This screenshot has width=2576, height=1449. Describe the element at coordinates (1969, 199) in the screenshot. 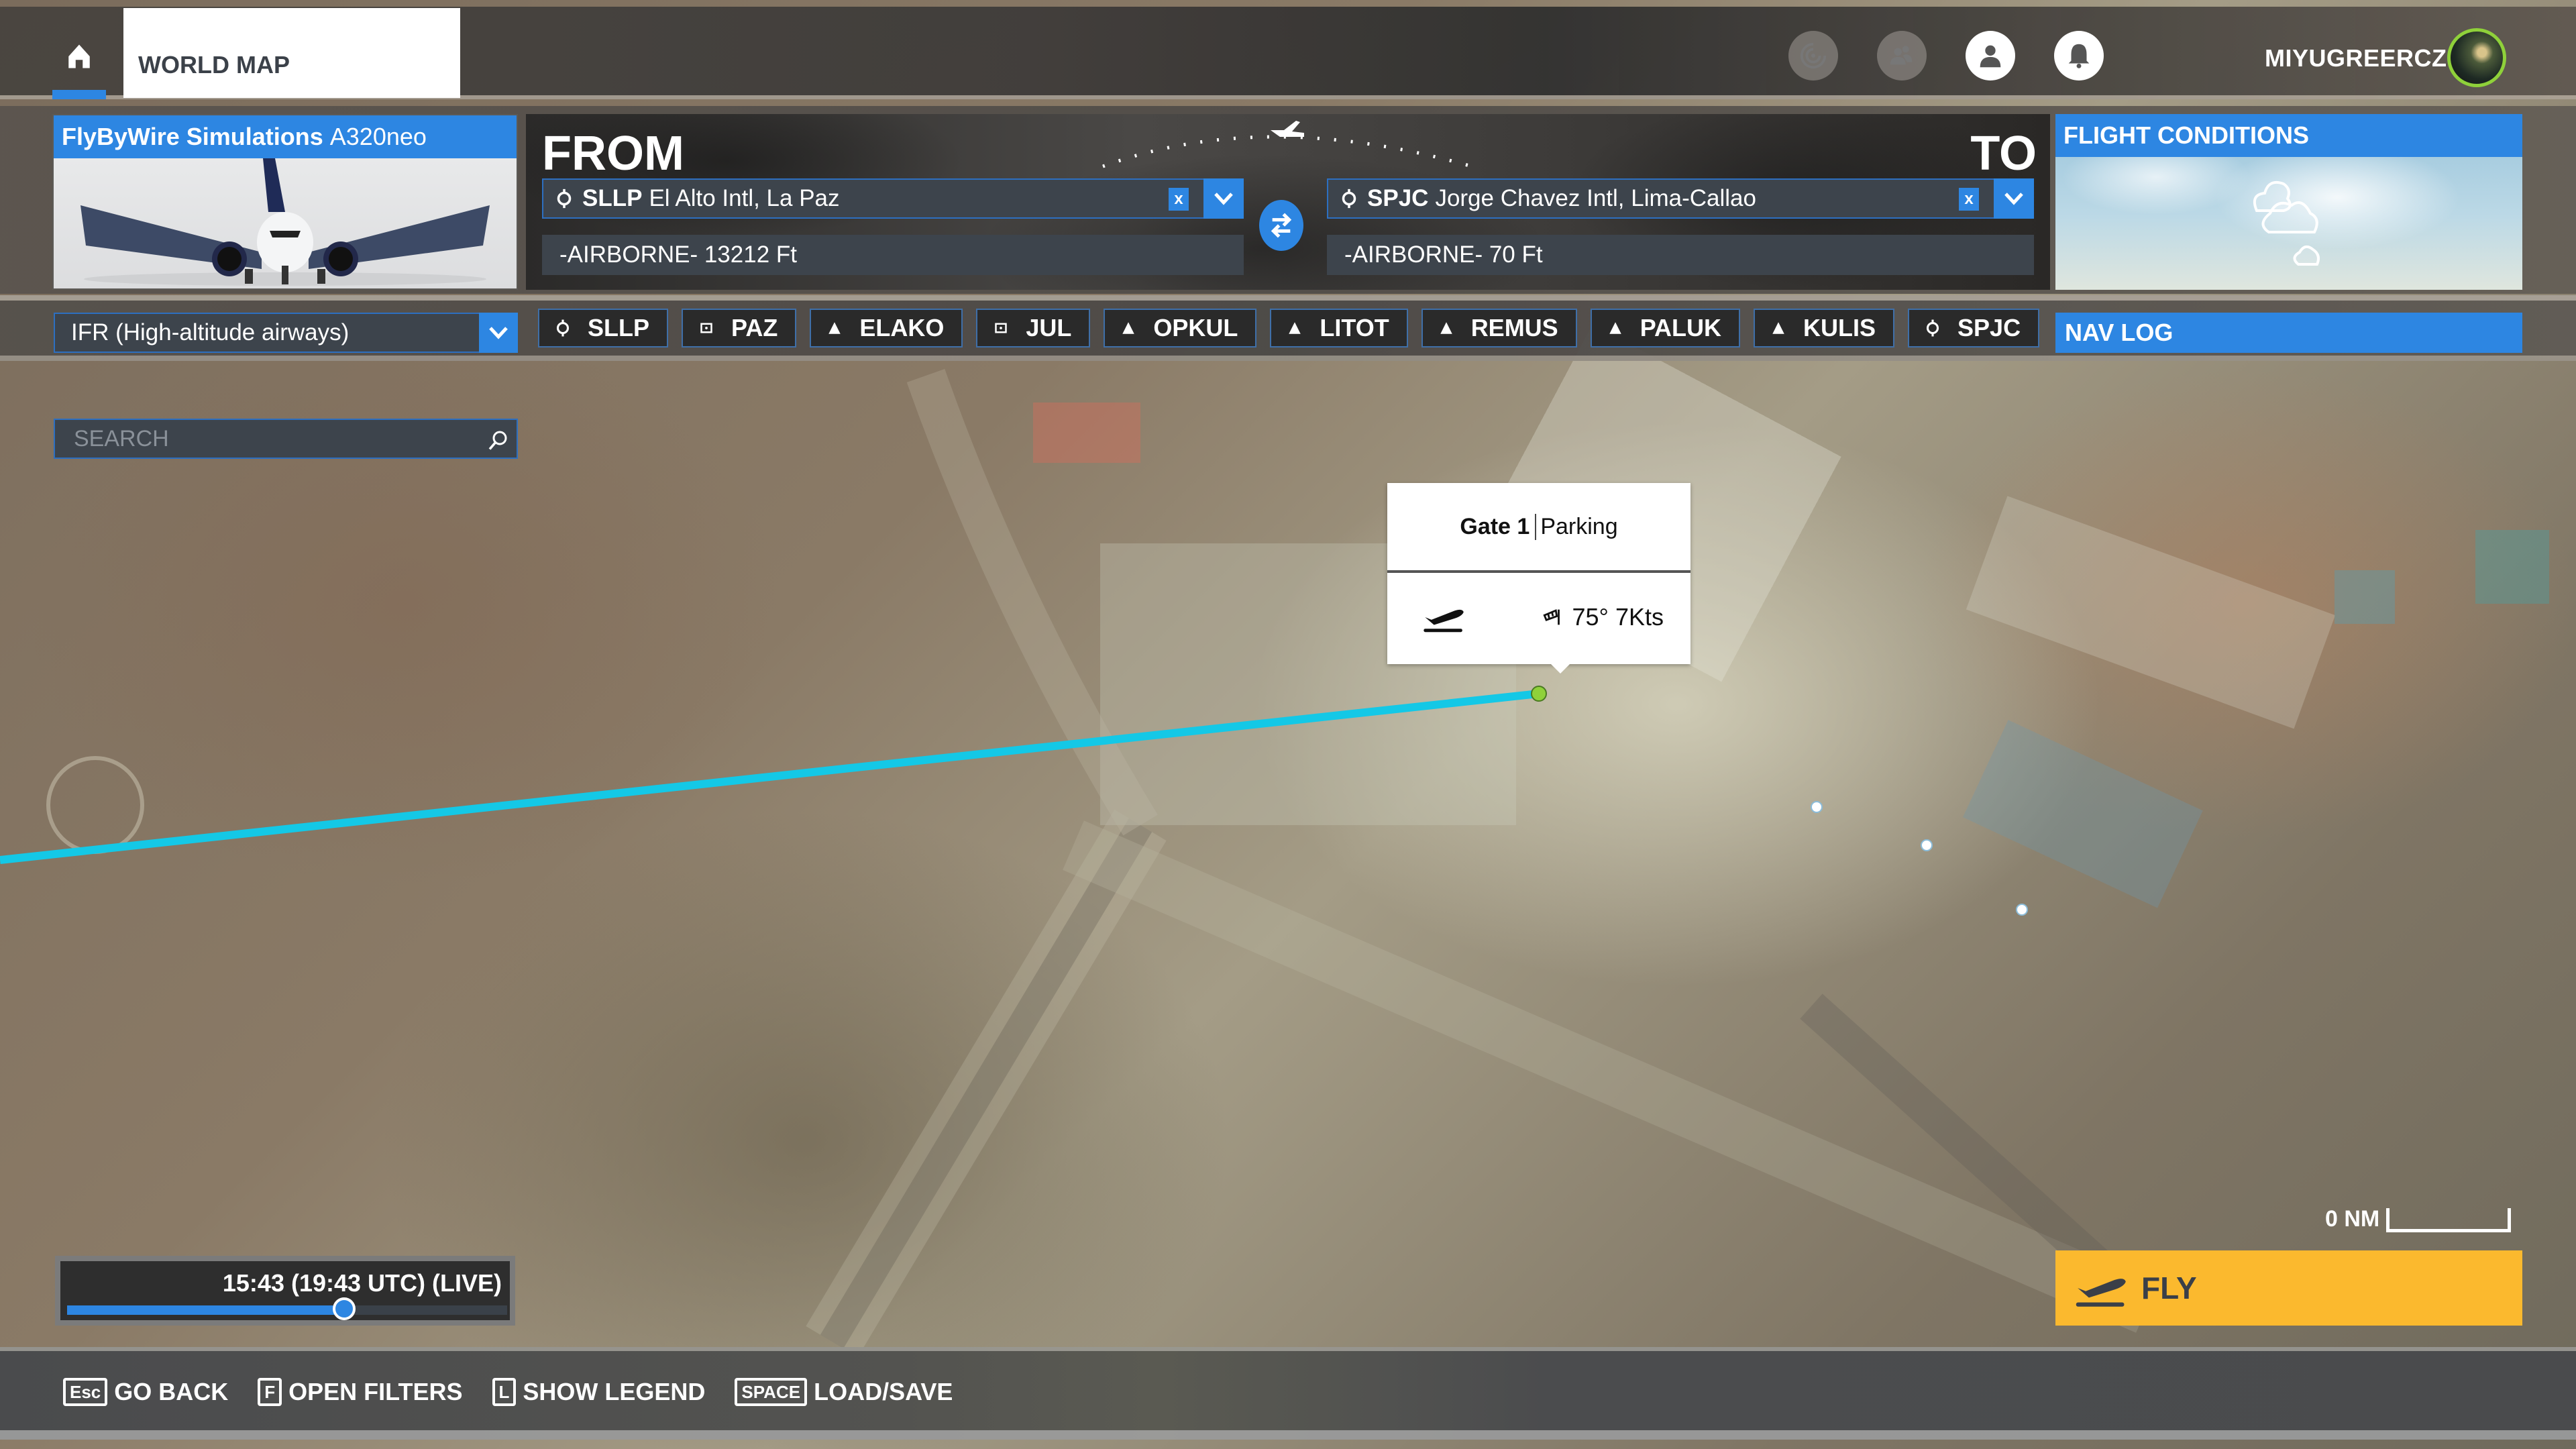

I see `arrival-clear-button: x` at that location.